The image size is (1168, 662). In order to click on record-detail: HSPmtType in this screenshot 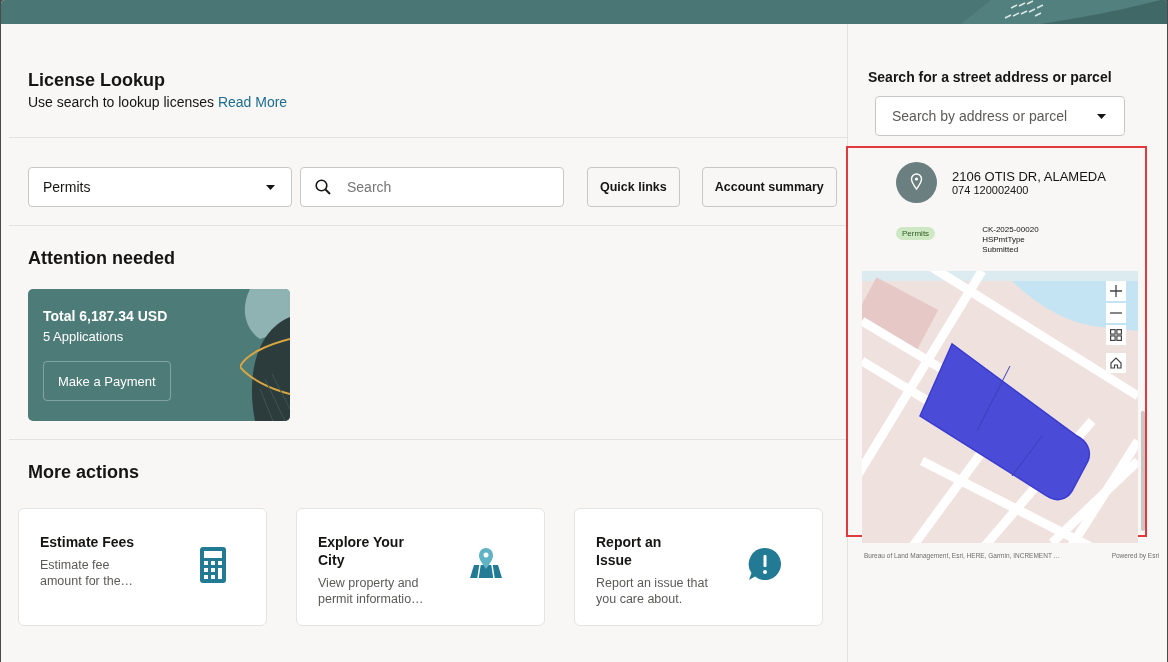, I will do `click(1004, 240)`.